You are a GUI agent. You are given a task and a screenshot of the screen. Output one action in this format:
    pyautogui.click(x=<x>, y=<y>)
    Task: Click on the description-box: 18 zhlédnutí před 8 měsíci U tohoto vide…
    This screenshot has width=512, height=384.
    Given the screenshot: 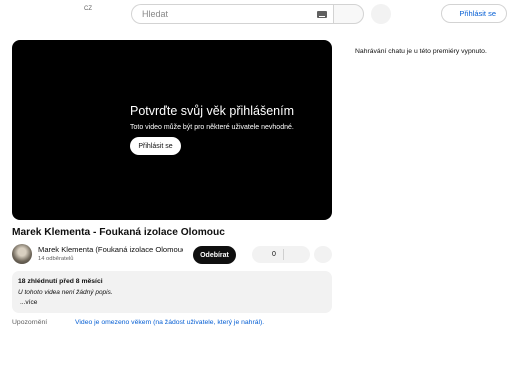 What is the action you would take?
    pyautogui.click(x=172, y=292)
    